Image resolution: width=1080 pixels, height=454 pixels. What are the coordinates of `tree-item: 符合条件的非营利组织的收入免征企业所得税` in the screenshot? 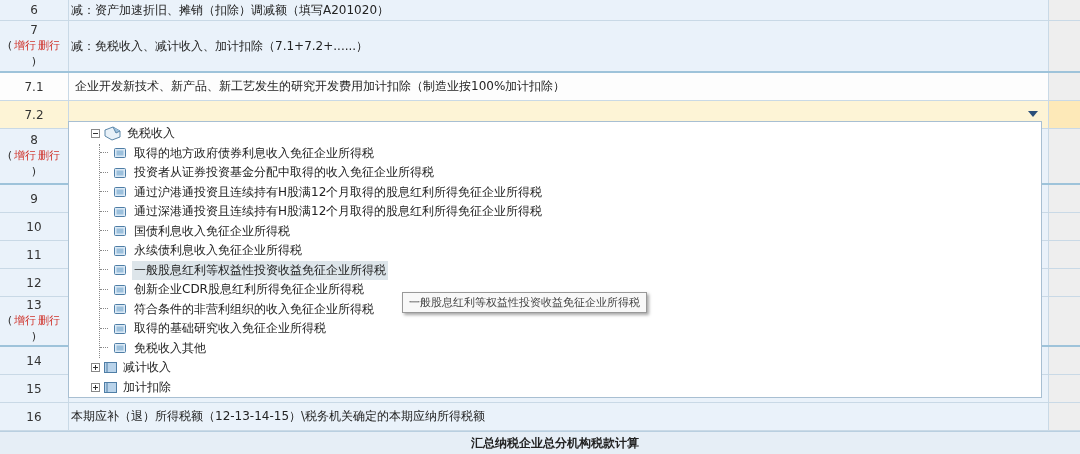 It's located at (254, 309).